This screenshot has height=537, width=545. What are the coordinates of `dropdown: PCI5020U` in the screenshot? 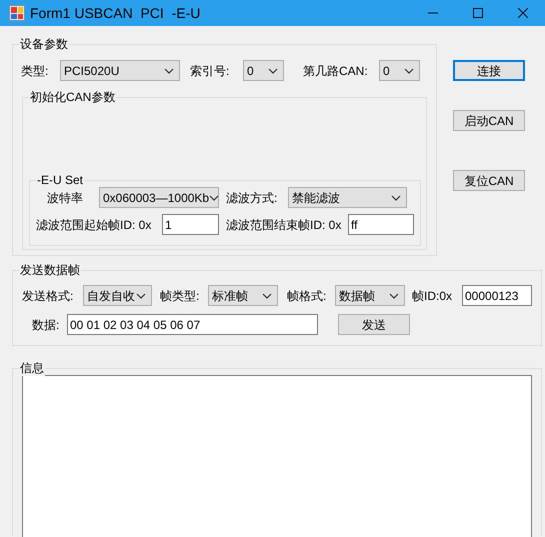 It's located at (120, 70).